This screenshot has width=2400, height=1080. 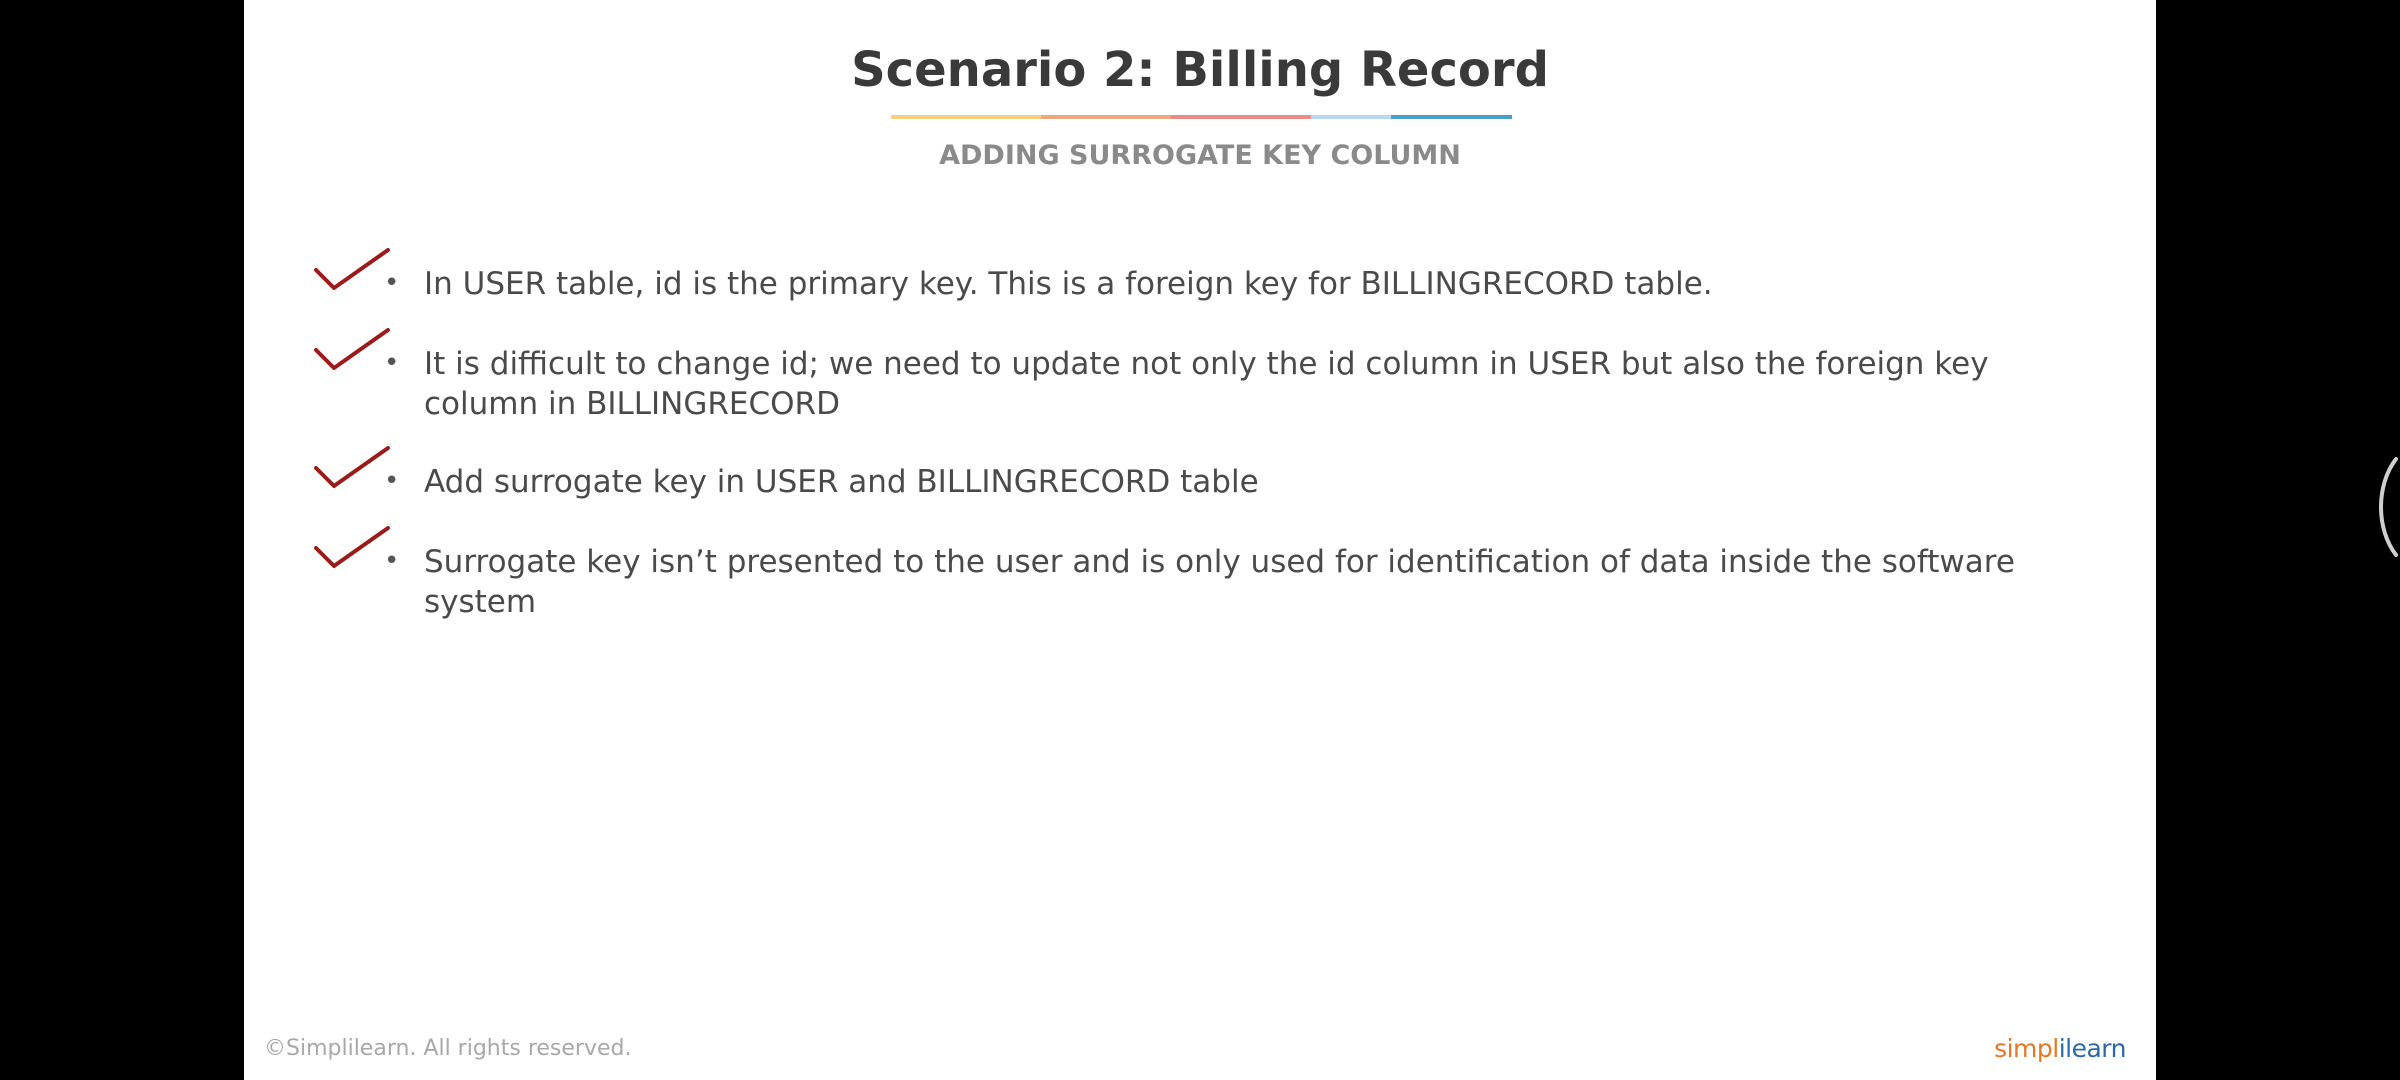 I want to click on logo-text-part1: simpl, so click(x=2026, y=1048).